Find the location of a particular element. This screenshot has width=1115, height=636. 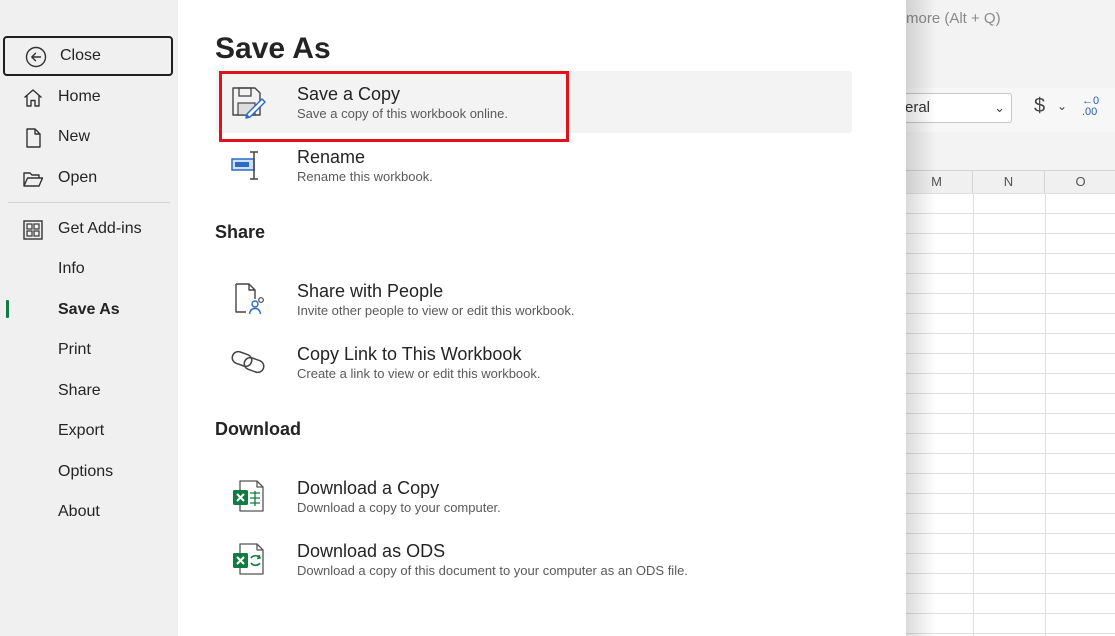

decrease-decimal-button: ←0 .00 is located at coordinates (1090, 107).